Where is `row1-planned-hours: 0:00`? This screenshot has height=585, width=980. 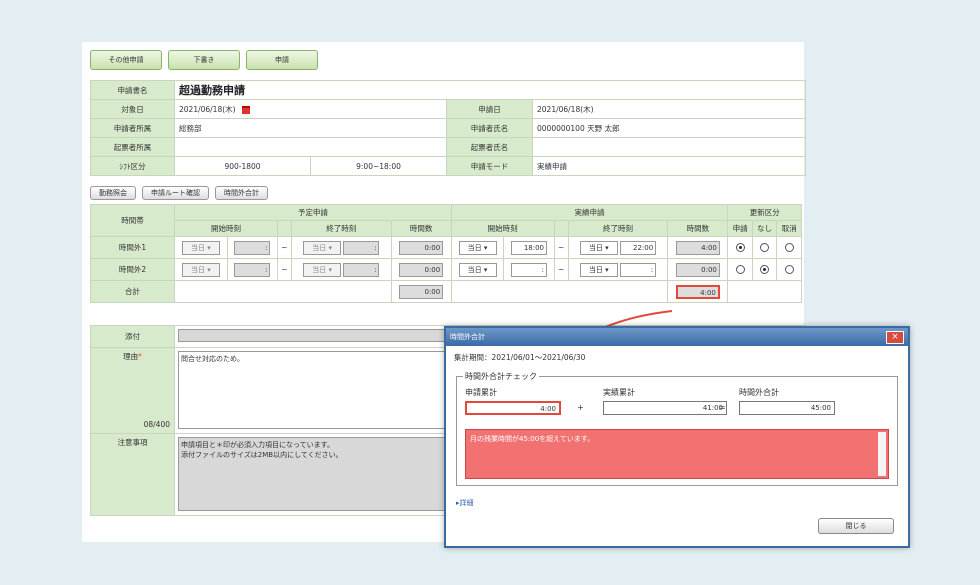
row1-planned-hours: 0:00 is located at coordinates (421, 247).